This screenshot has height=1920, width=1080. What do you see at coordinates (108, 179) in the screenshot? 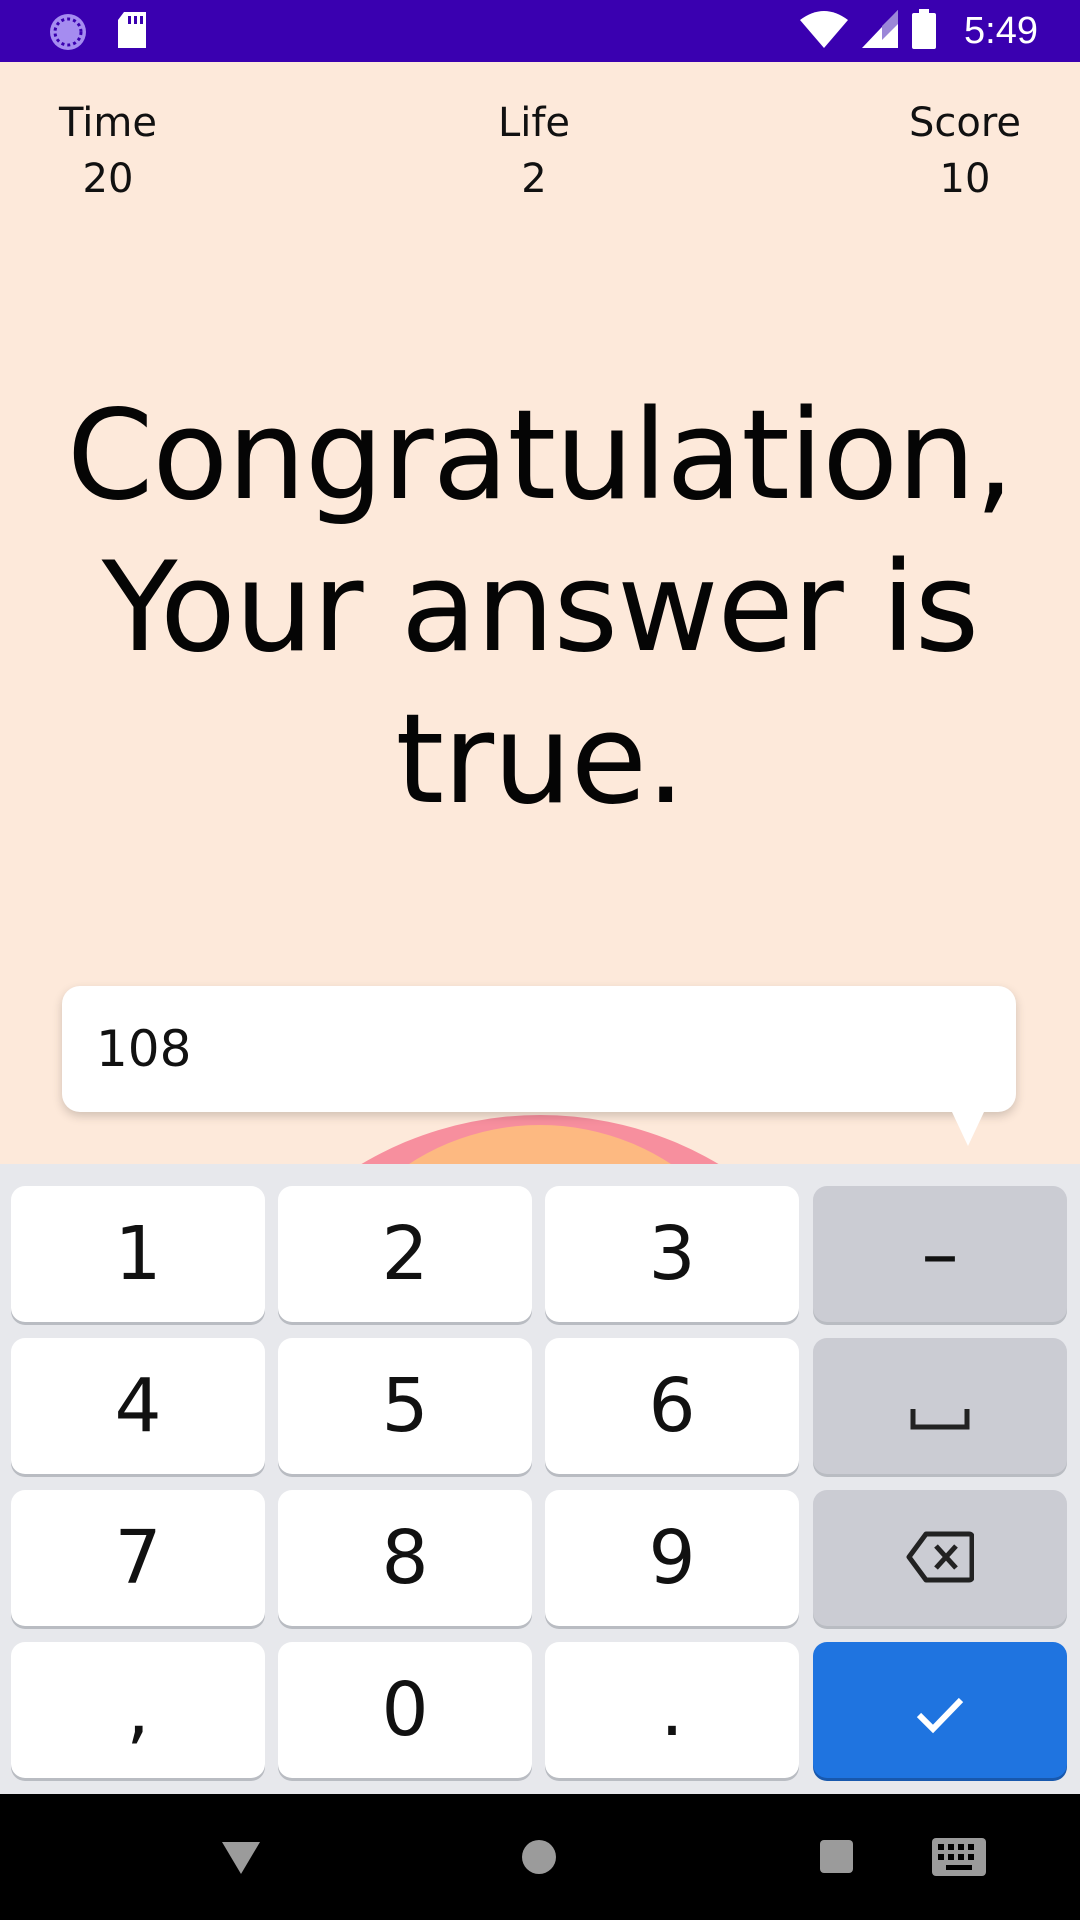
I see `time-value: 20` at bounding box center [108, 179].